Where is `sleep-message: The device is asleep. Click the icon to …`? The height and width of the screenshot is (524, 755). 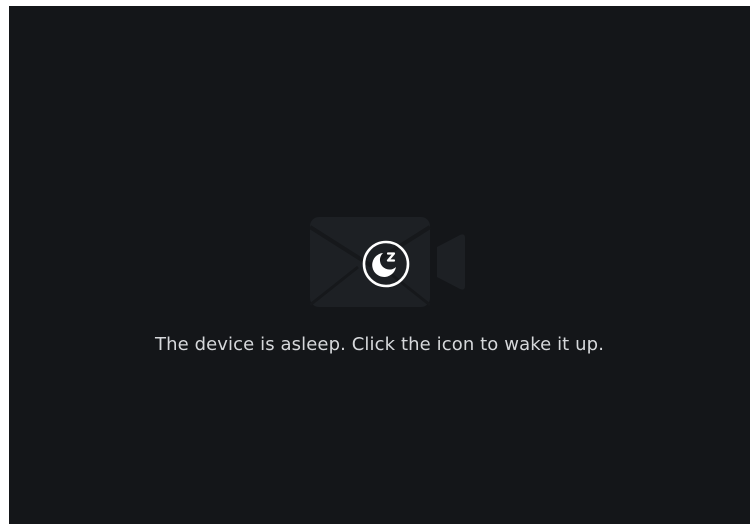
sleep-message: The device is asleep. Click the icon to … is located at coordinates (379, 344).